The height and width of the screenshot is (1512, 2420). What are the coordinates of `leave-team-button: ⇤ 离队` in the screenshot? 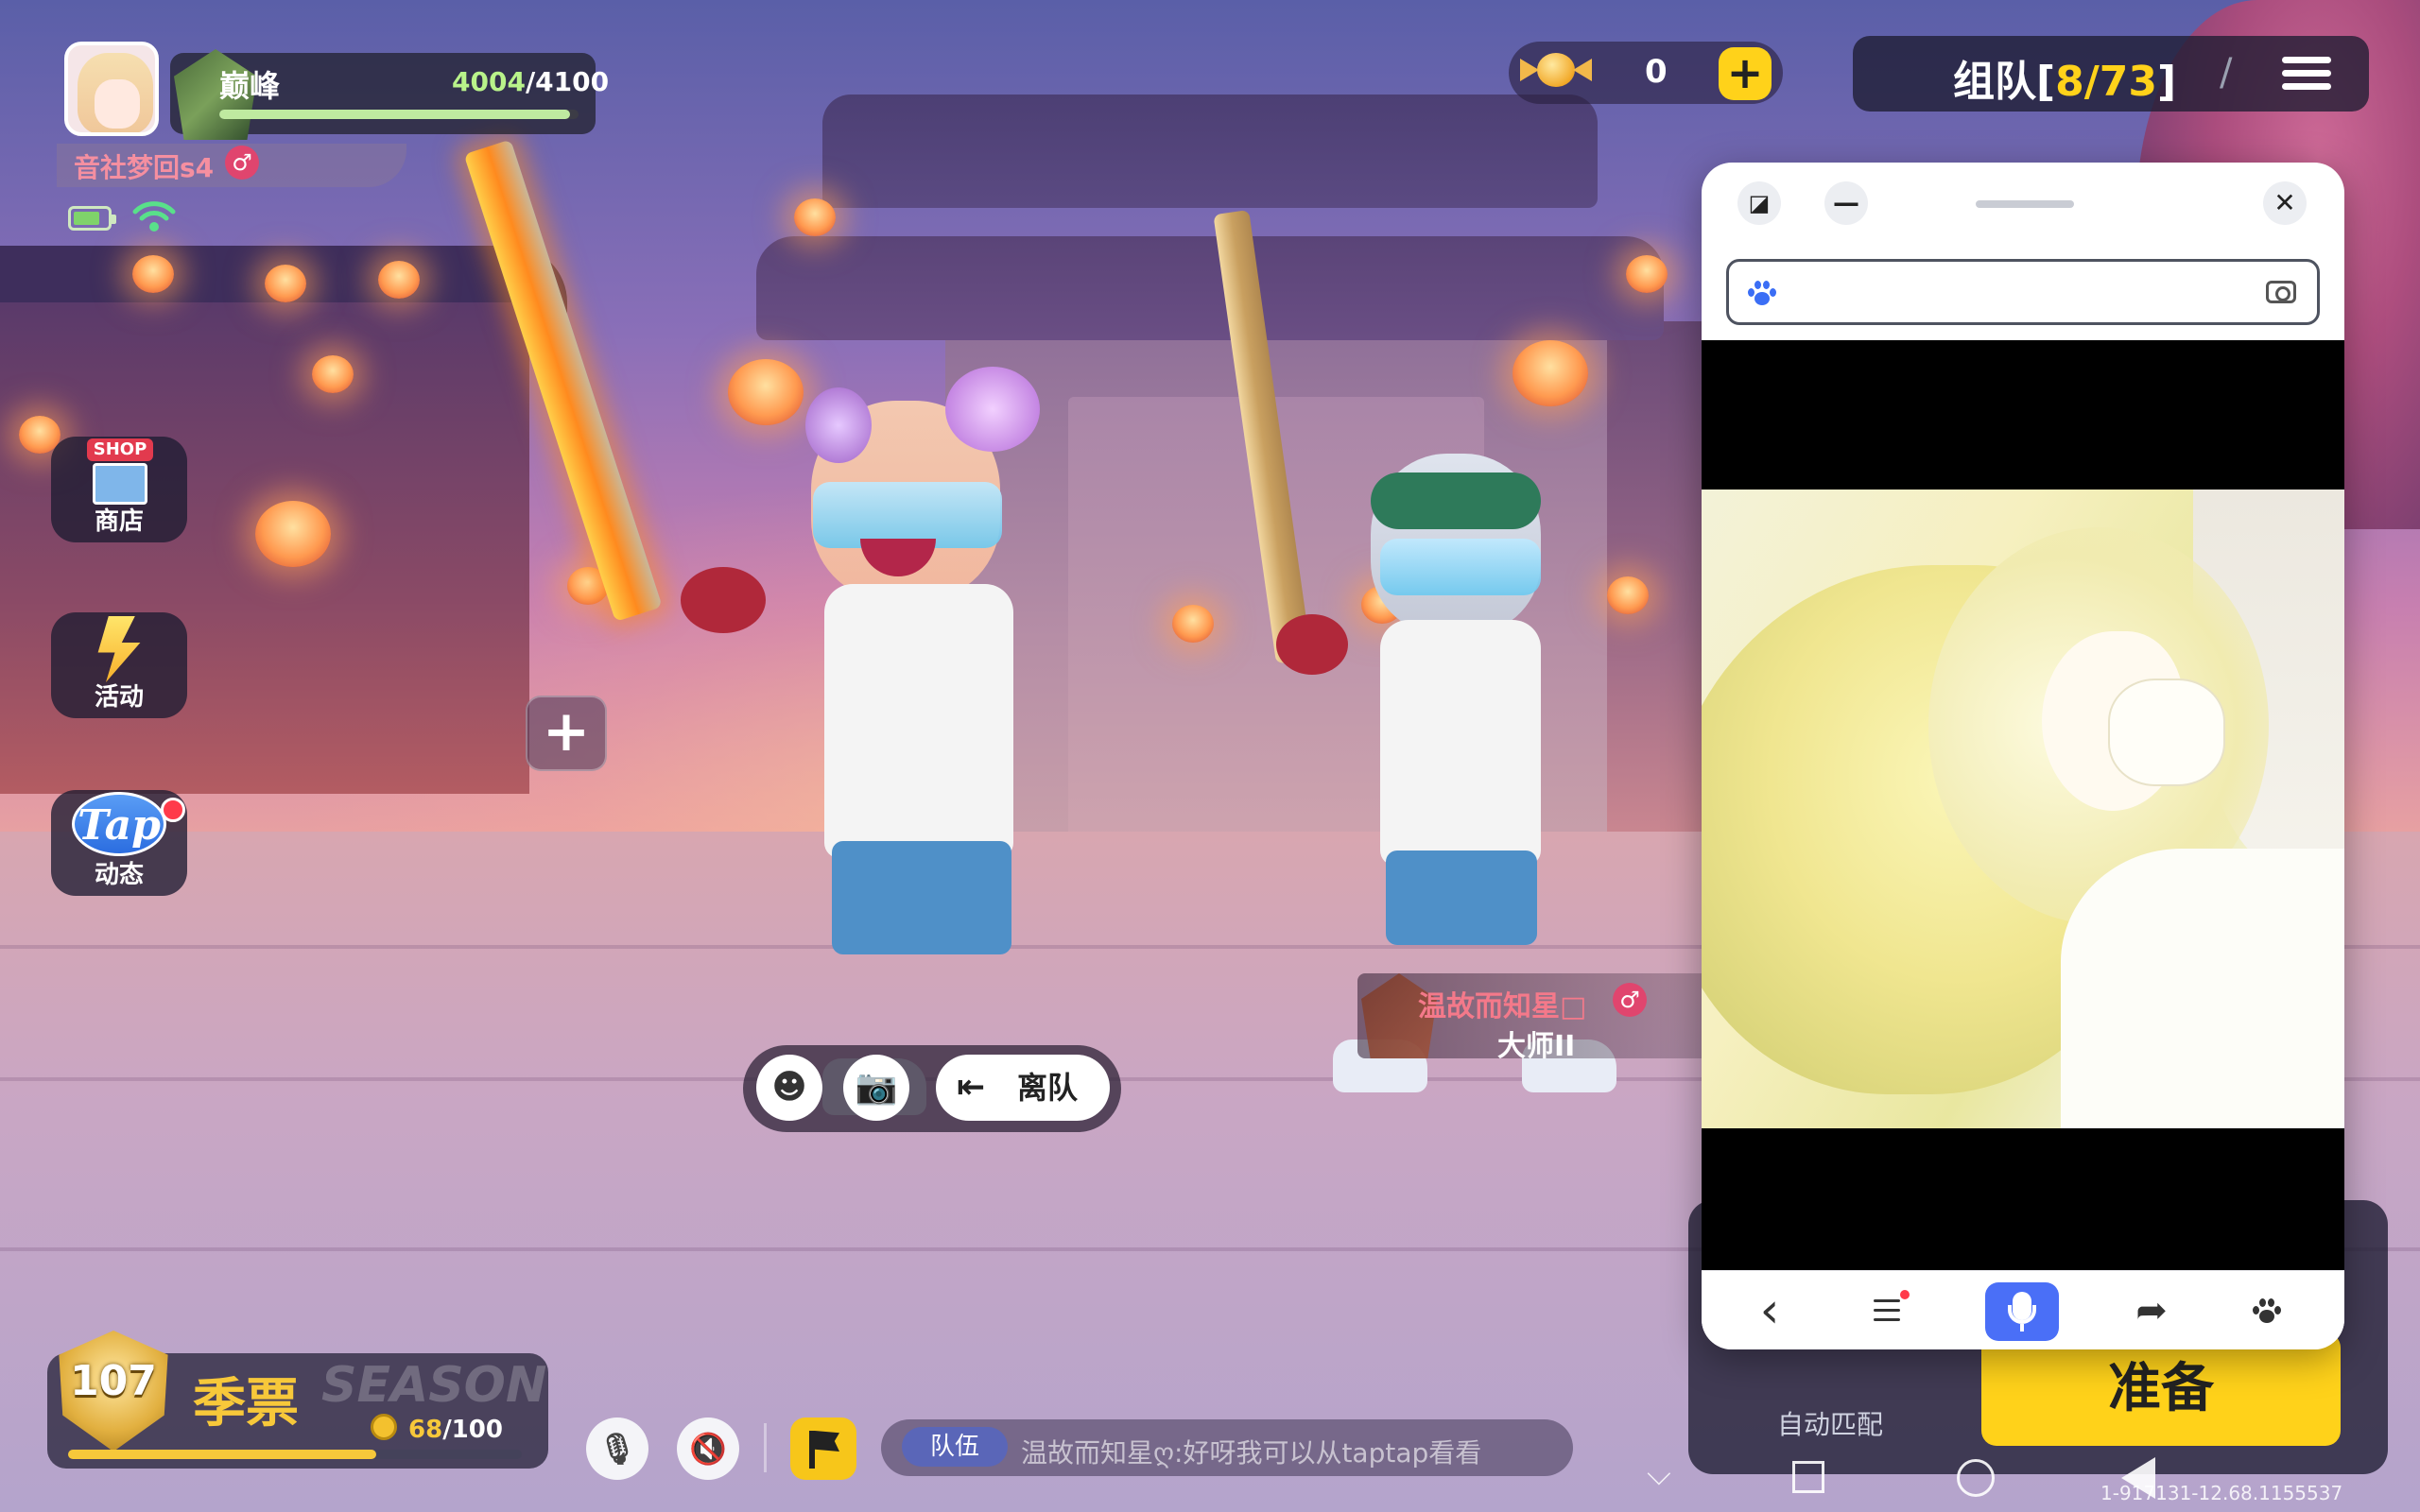 It's located at (1023, 1088).